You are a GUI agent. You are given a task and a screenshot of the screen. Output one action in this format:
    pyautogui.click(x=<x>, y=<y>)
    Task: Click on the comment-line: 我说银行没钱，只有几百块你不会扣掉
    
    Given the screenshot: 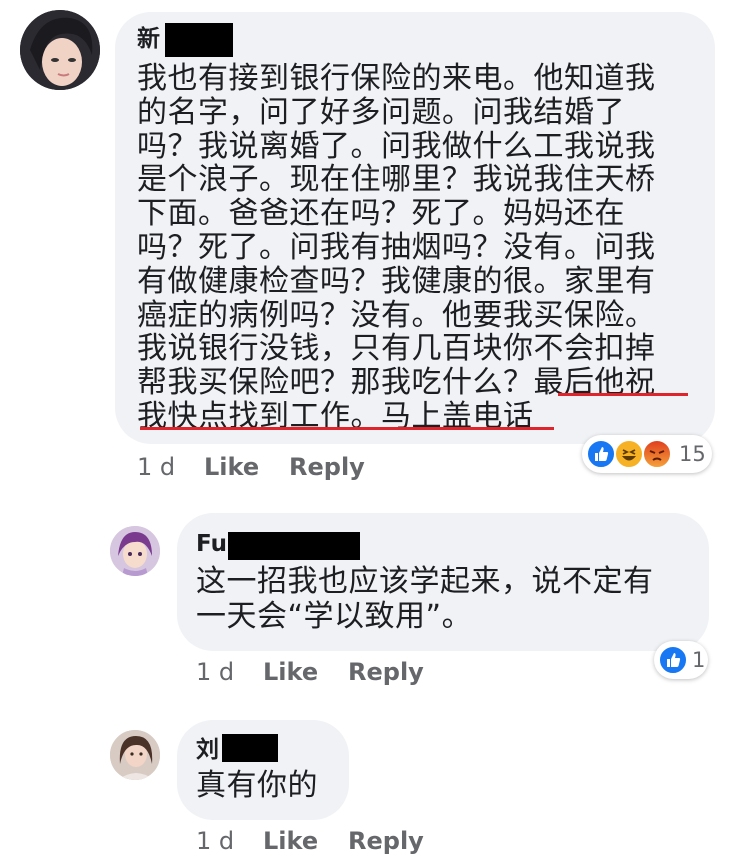 What is the action you would take?
    pyautogui.click(x=396, y=349)
    